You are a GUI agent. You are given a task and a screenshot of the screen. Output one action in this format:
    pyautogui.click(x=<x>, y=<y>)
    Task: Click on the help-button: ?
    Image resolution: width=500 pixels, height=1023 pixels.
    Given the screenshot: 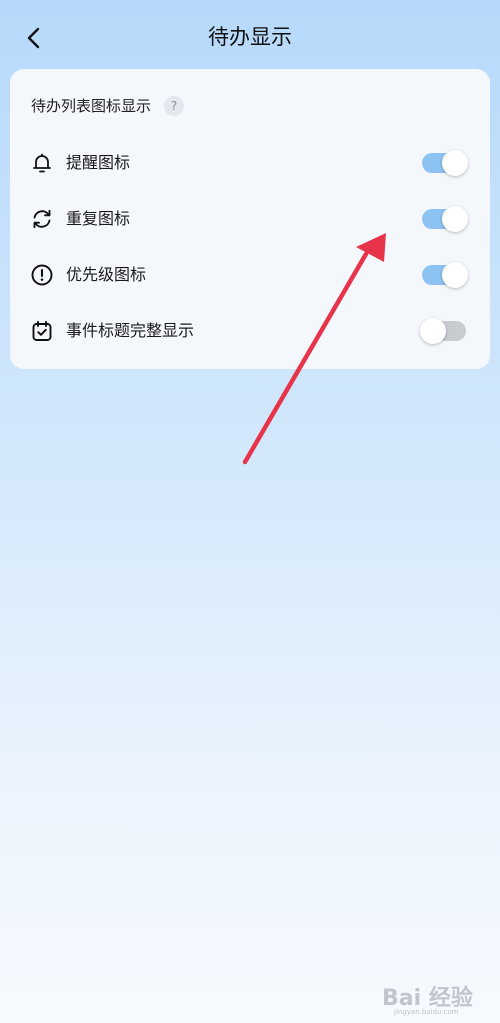 What is the action you would take?
    pyautogui.click(x=174, y=106)
    